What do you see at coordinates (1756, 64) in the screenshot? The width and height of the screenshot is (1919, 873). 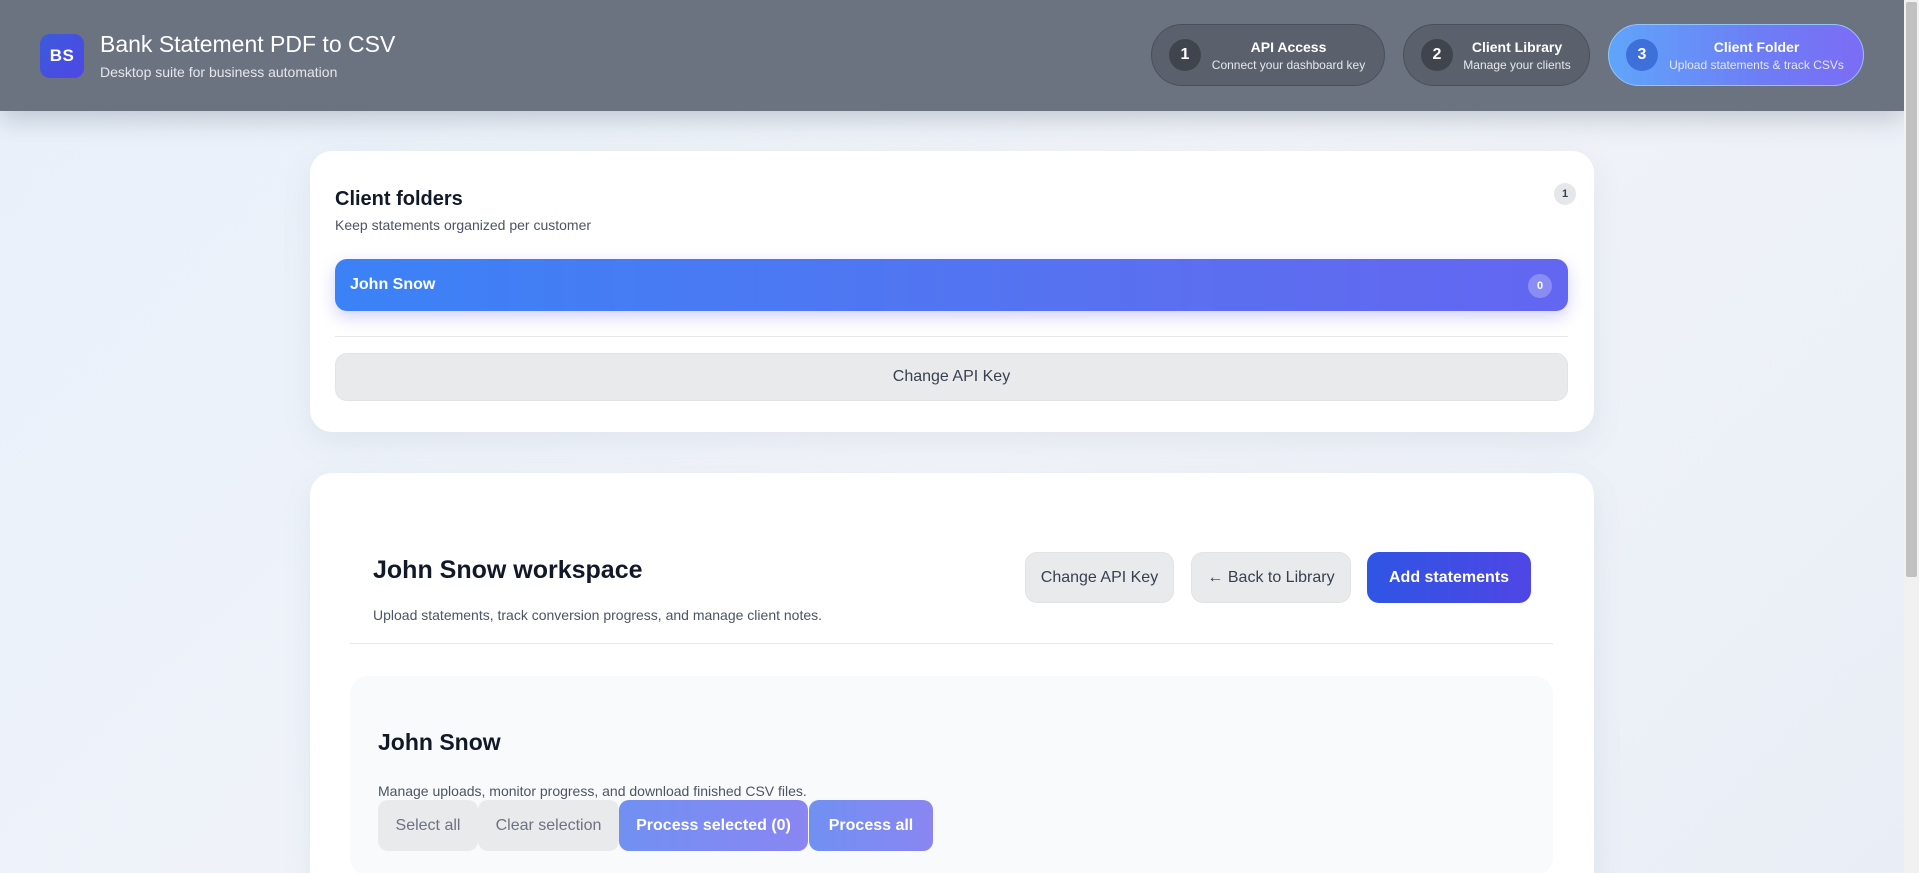 I see `step-subtitle: Upload statements & track CSVs` at bounding box center [1756, 64].